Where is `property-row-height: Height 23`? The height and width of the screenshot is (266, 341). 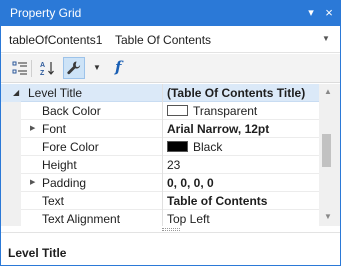 property-row-height: Height 23 is located at coordinates (160, 165).